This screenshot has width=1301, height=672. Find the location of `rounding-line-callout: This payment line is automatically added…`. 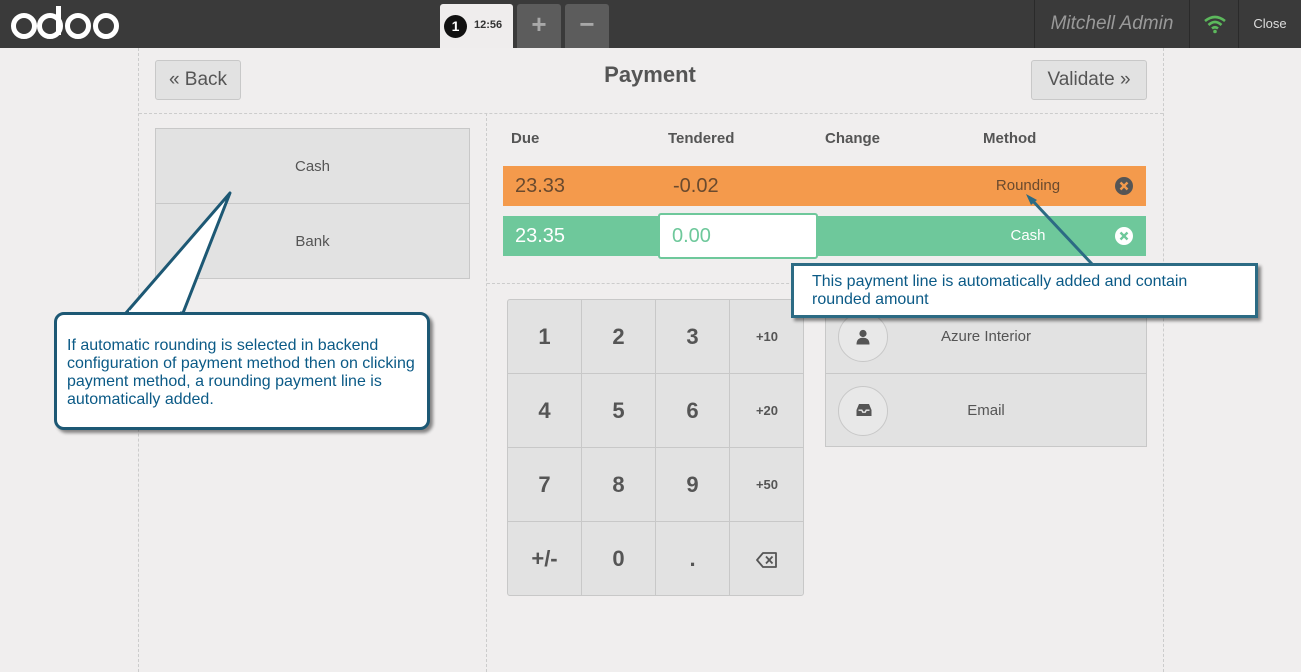

rounding-line-callout: This payment line is automatically added… is located at coordinates (1024, 290).